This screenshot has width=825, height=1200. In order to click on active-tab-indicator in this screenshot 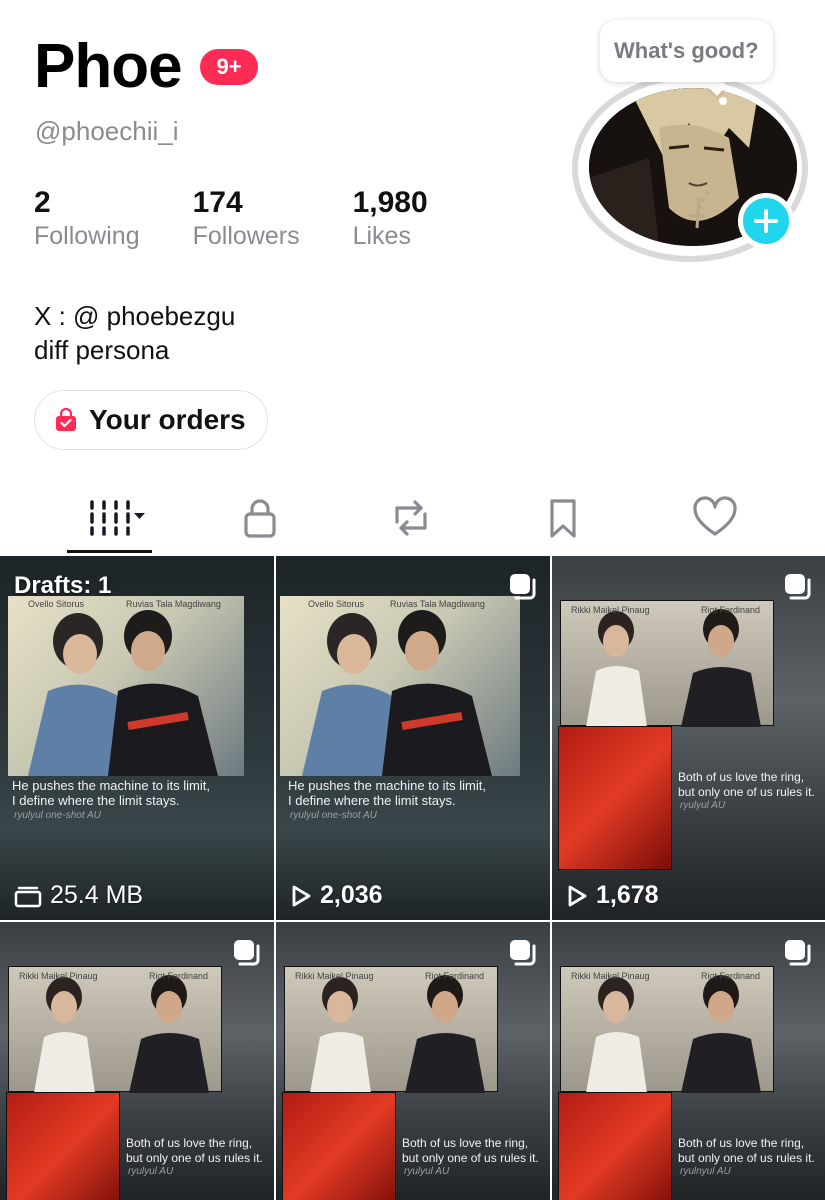, I will do `click(109, 551)`.